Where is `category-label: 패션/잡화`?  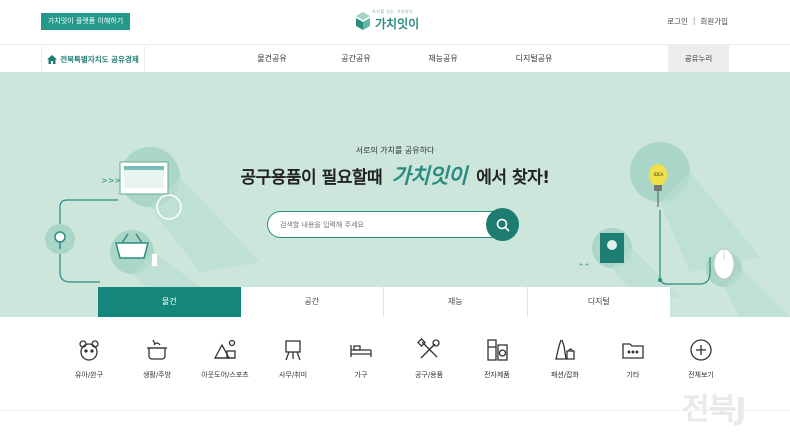 category-label: 패션/잡화 is located at coordinates (565, 375).